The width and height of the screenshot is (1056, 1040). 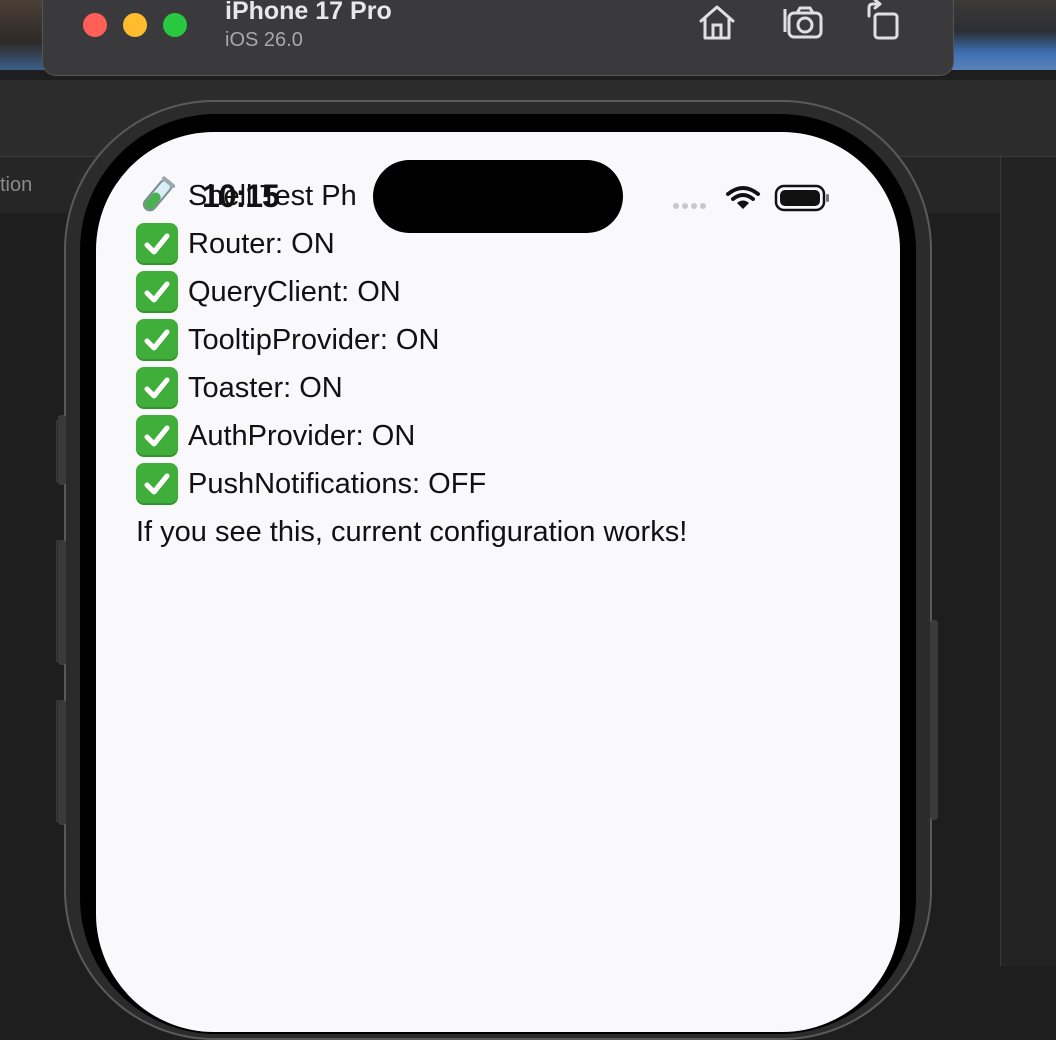 What do you see at coordinates (751, 198) in the screenshot?
I see `signal-wifi-battery-icon` at bounding box center [751, 198].